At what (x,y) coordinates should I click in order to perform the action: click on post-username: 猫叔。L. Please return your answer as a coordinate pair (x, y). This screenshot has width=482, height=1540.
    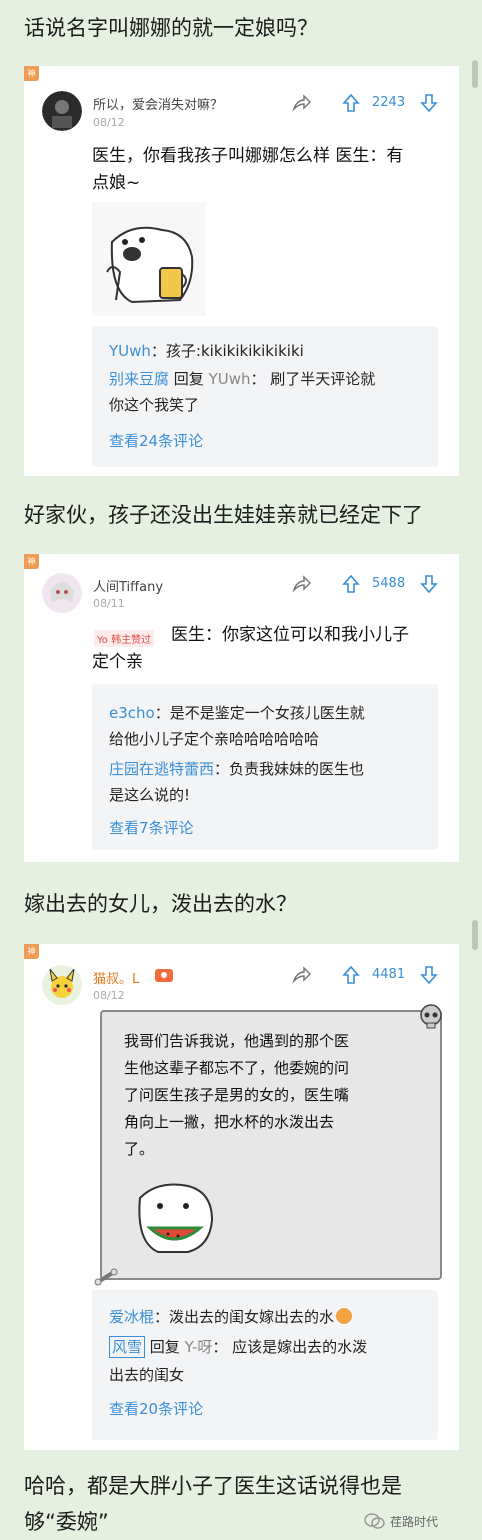
    Looking at the image, I should click on (116, 977).